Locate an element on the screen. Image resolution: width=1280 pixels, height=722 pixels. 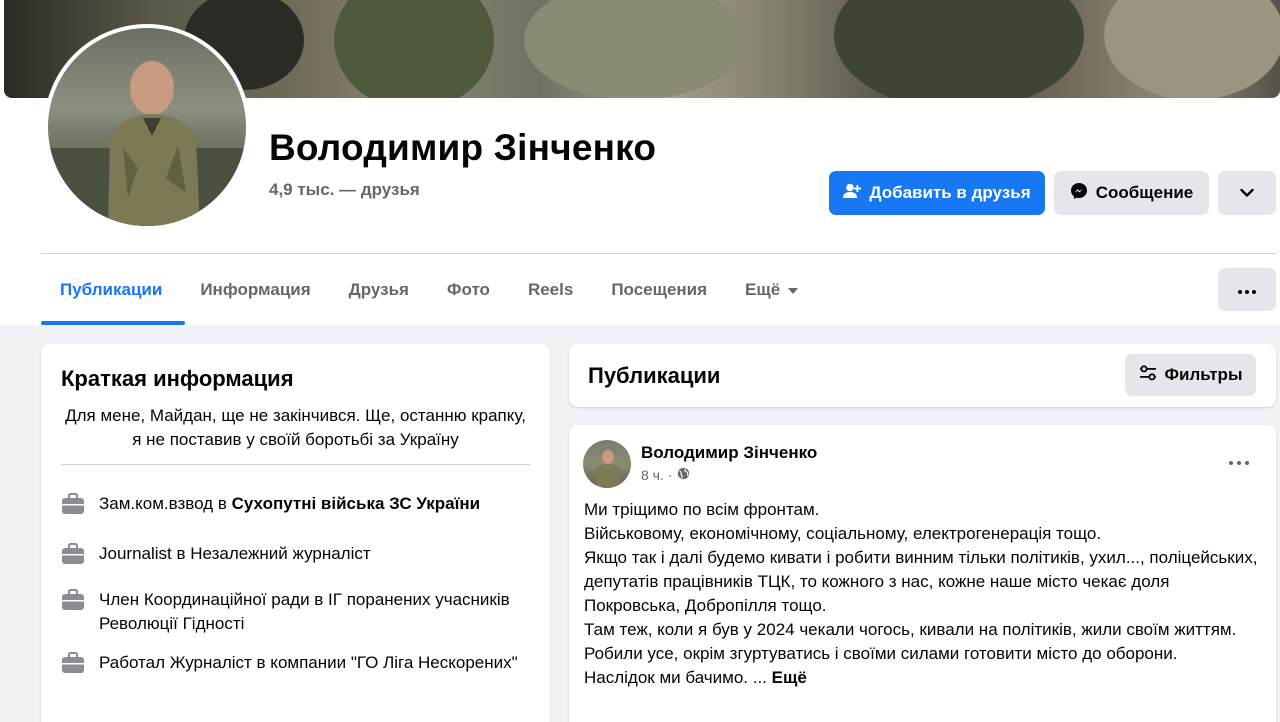
tabs-more-button is located at coordinates (1247, 289).